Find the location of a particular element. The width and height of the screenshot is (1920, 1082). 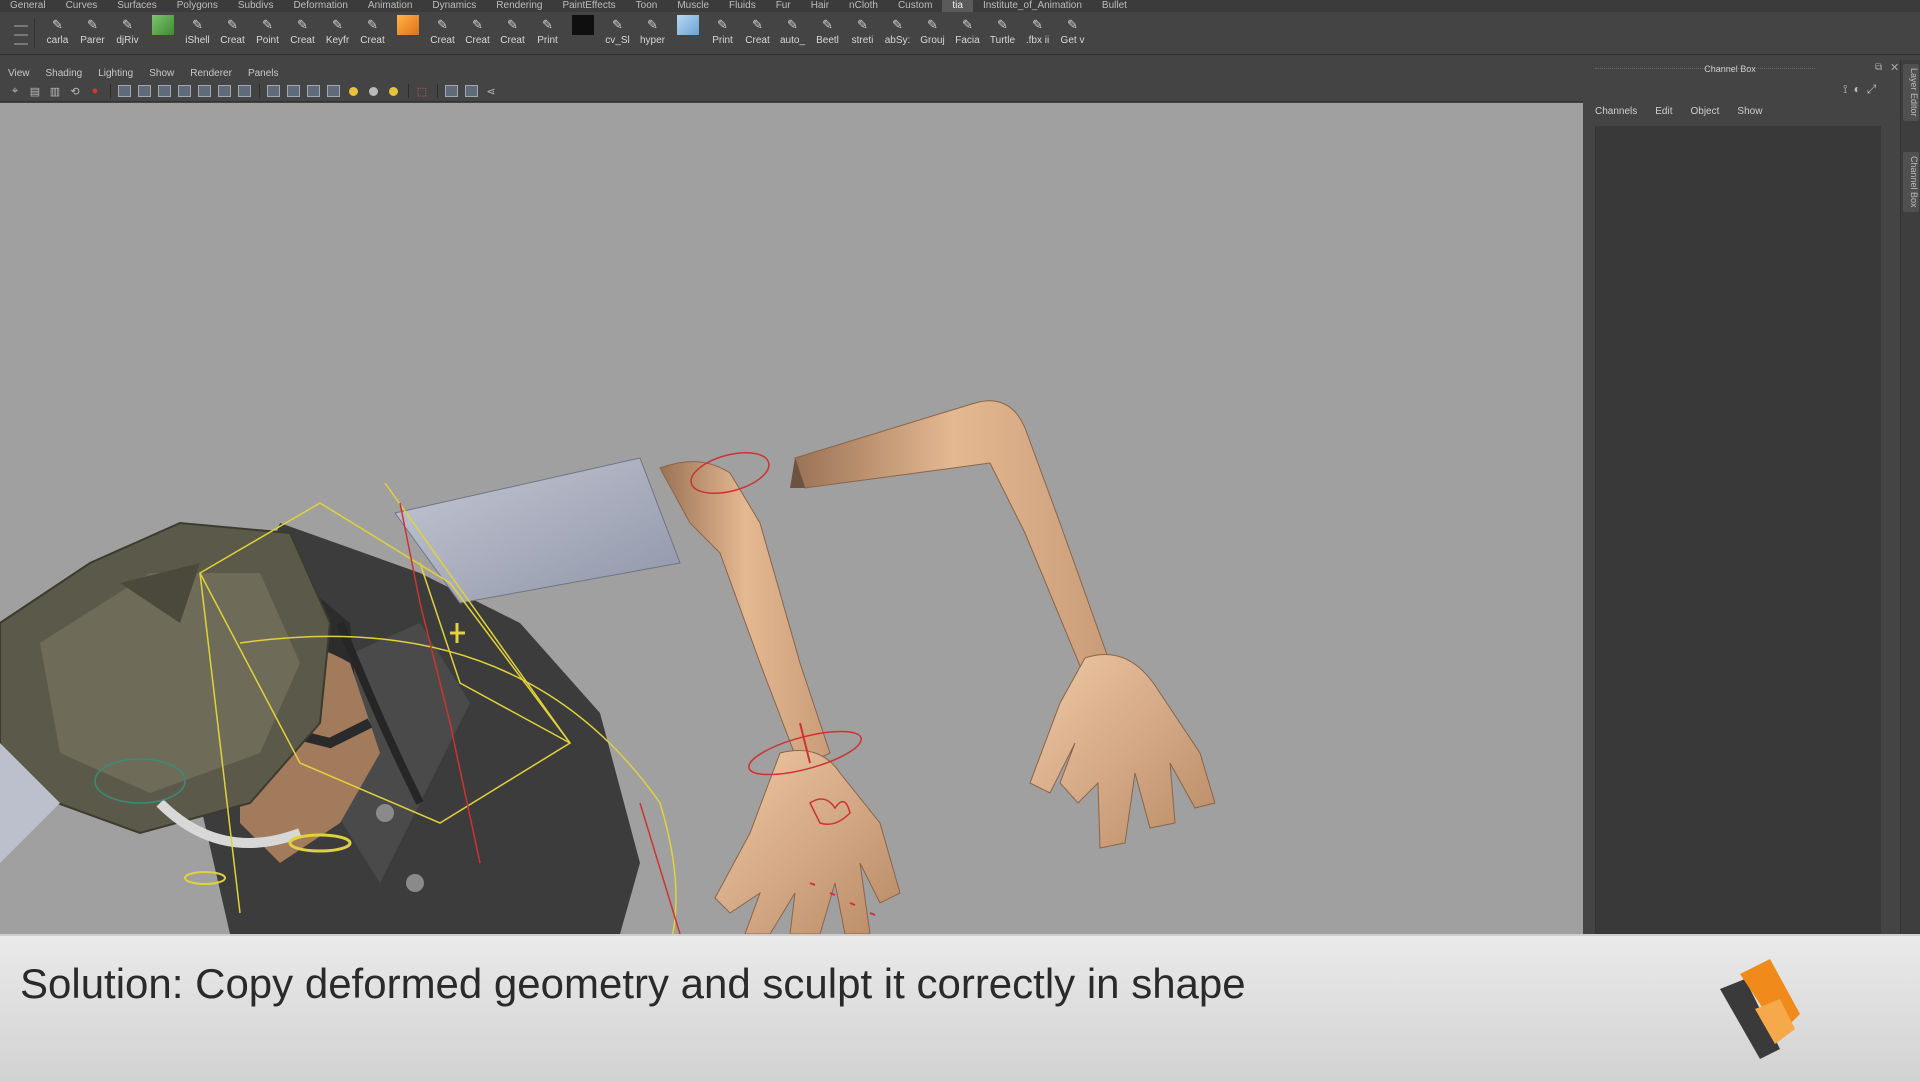

textured-icon is located at coordinates (373, 91).